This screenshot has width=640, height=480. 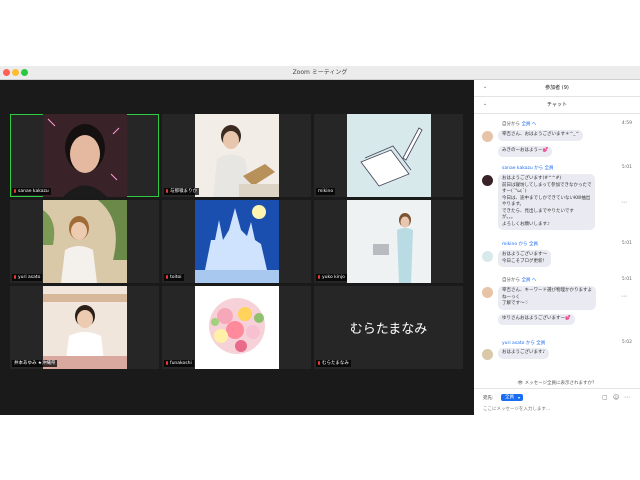 I want to click on chat-bubble: おはようございます〜 今日こそブログ更新！, so click(x=524, y=258).